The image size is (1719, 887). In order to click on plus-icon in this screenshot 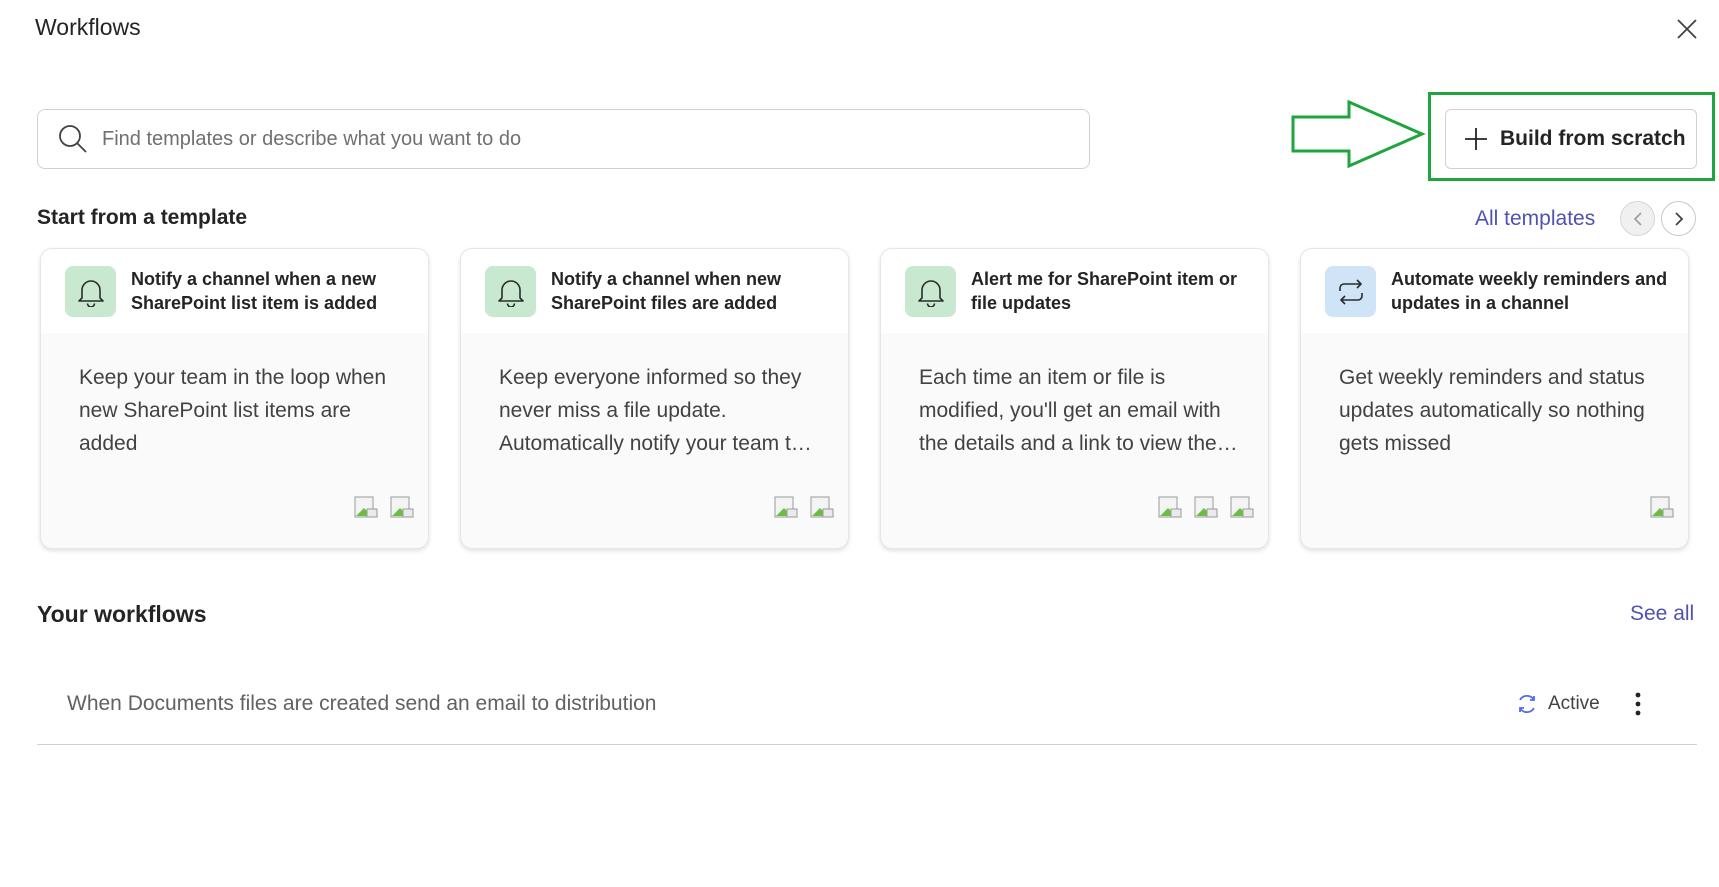, I will do `click(1476, 139)`.